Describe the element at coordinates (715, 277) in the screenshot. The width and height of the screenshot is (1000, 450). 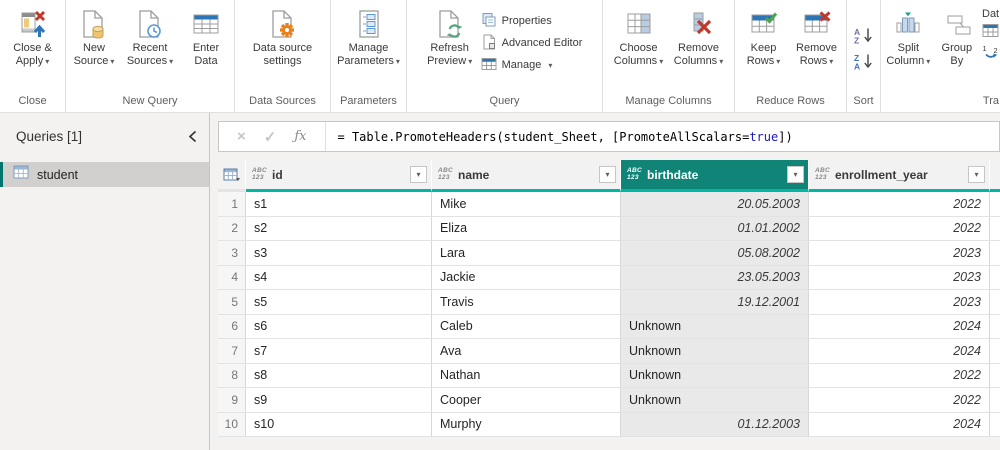
I see `cell-birthdate: 23.05.2003` at that location.